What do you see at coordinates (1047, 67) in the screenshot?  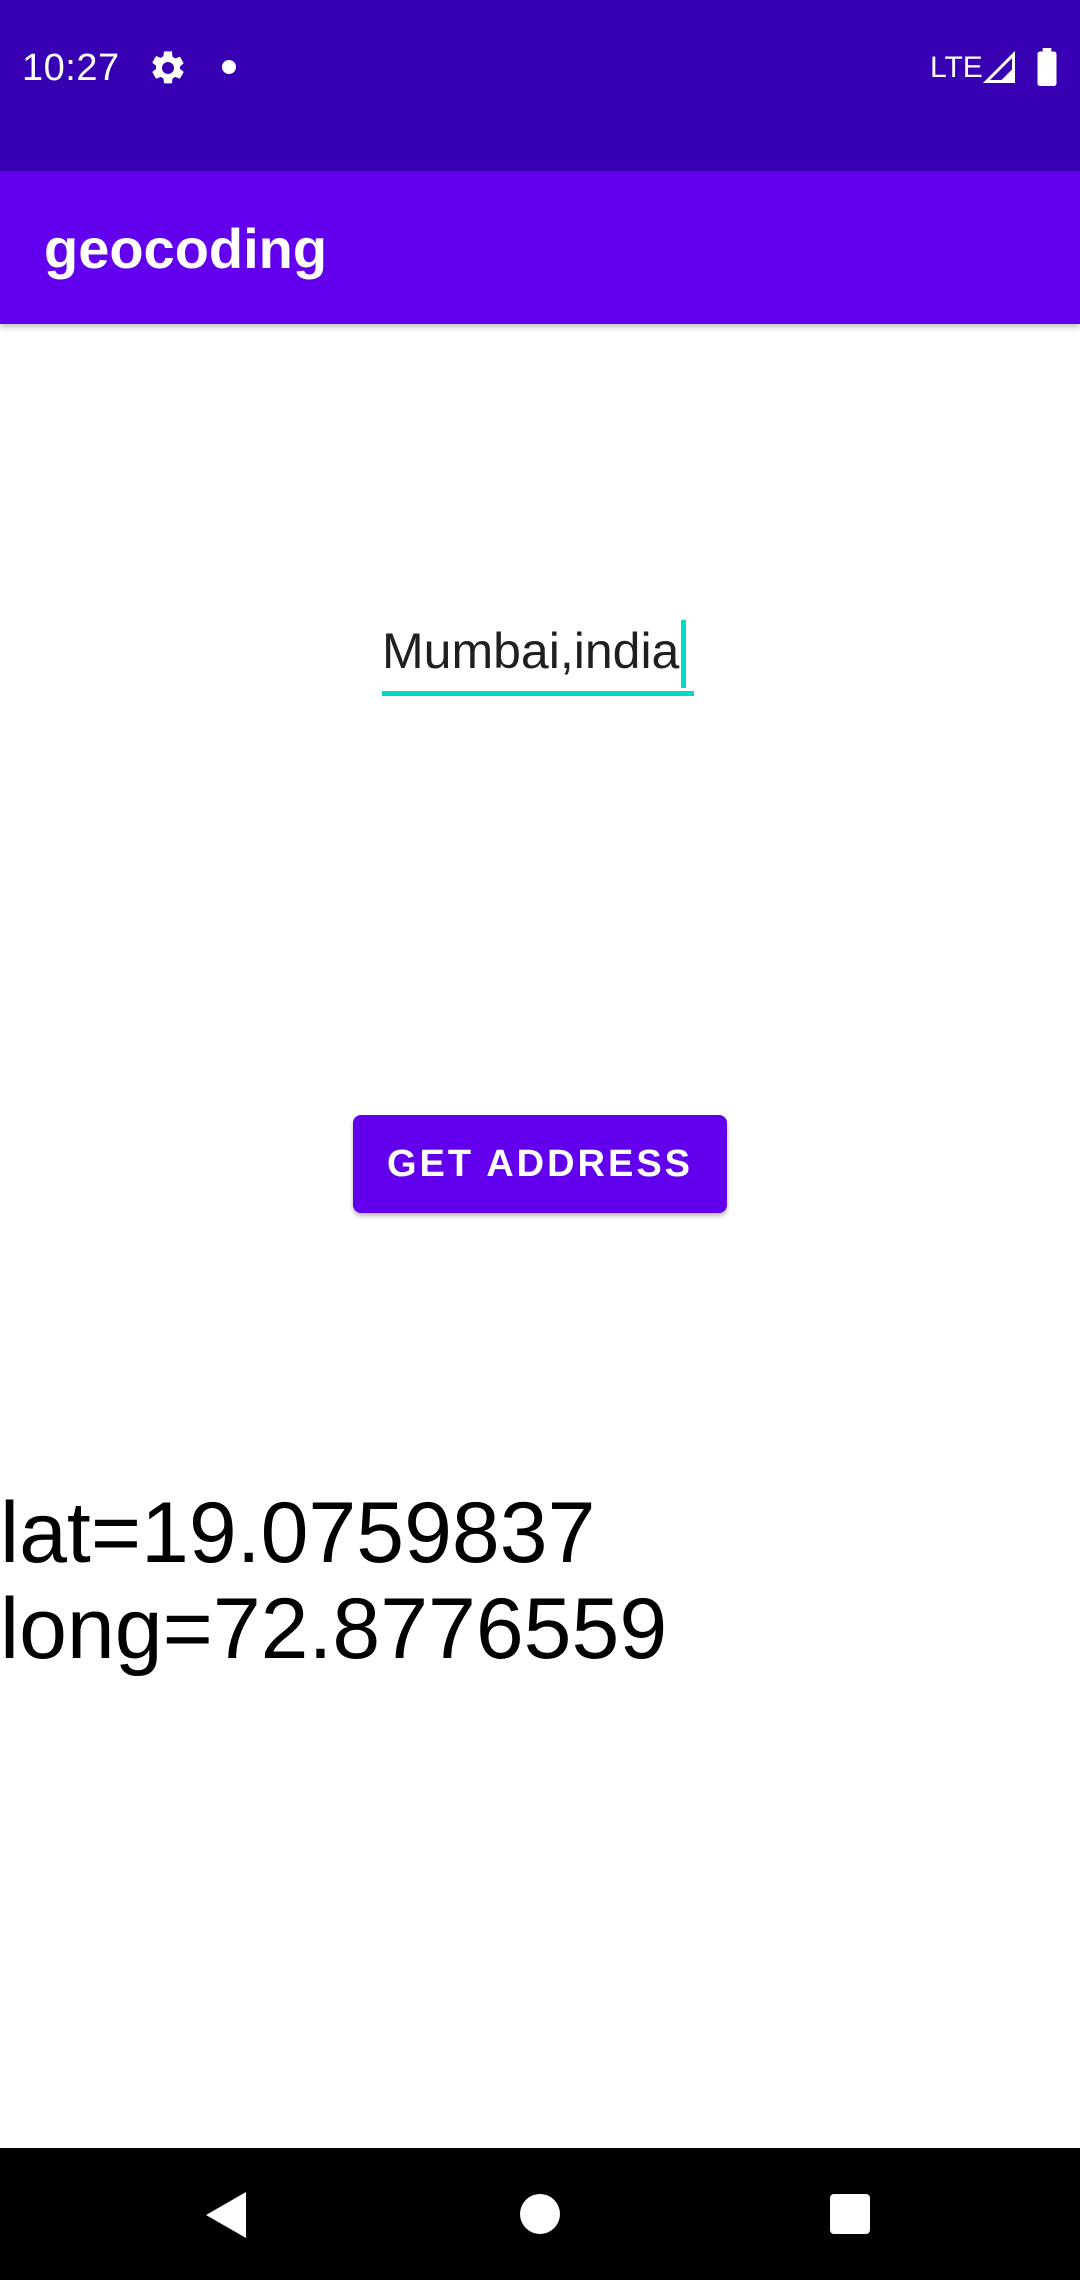 I see `battery-icon` at bounding box center [1047, 67].